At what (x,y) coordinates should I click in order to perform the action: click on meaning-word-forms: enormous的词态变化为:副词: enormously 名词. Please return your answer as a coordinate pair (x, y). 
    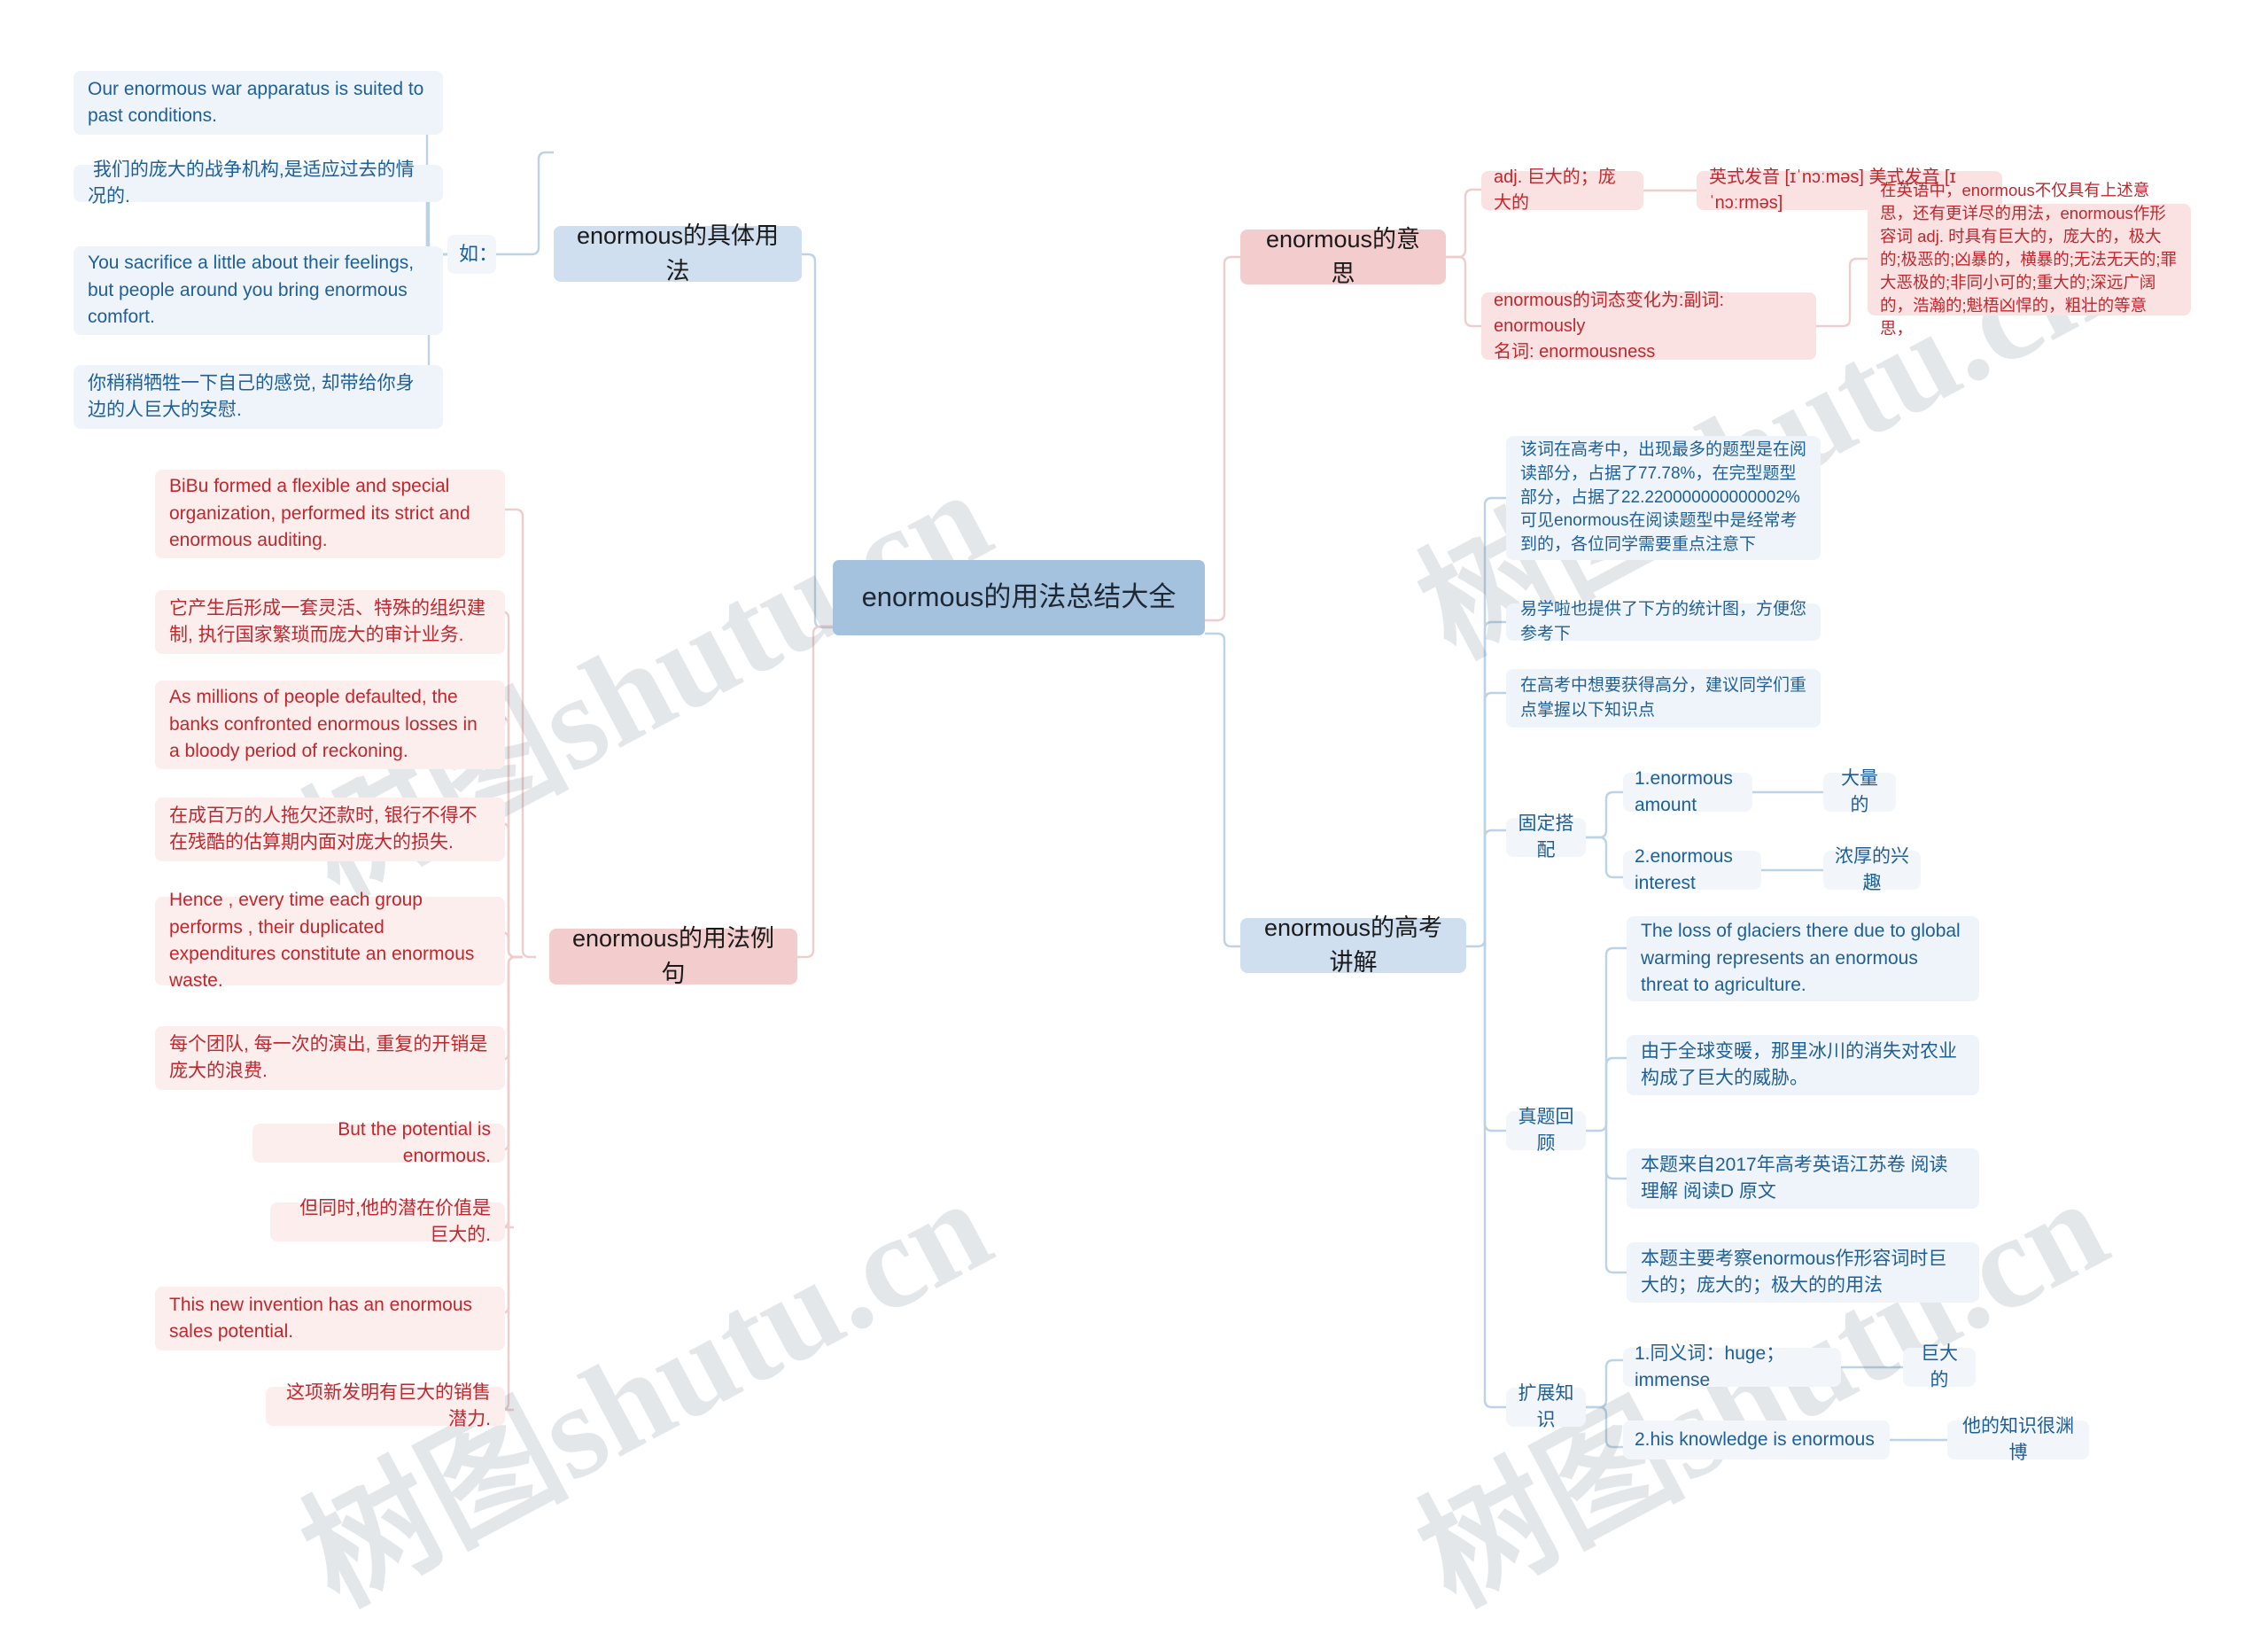
    Looking at the image, I should click on (1648, 327).